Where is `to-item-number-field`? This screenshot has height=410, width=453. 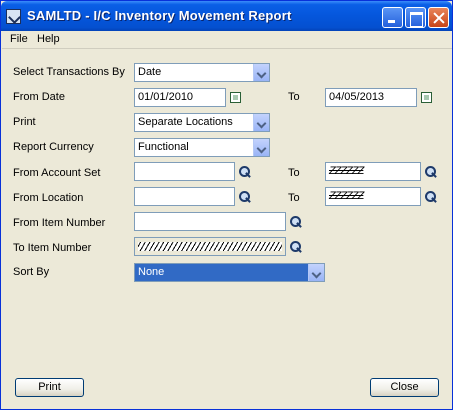 to-item-number-field is located at coordinates (210, 246).